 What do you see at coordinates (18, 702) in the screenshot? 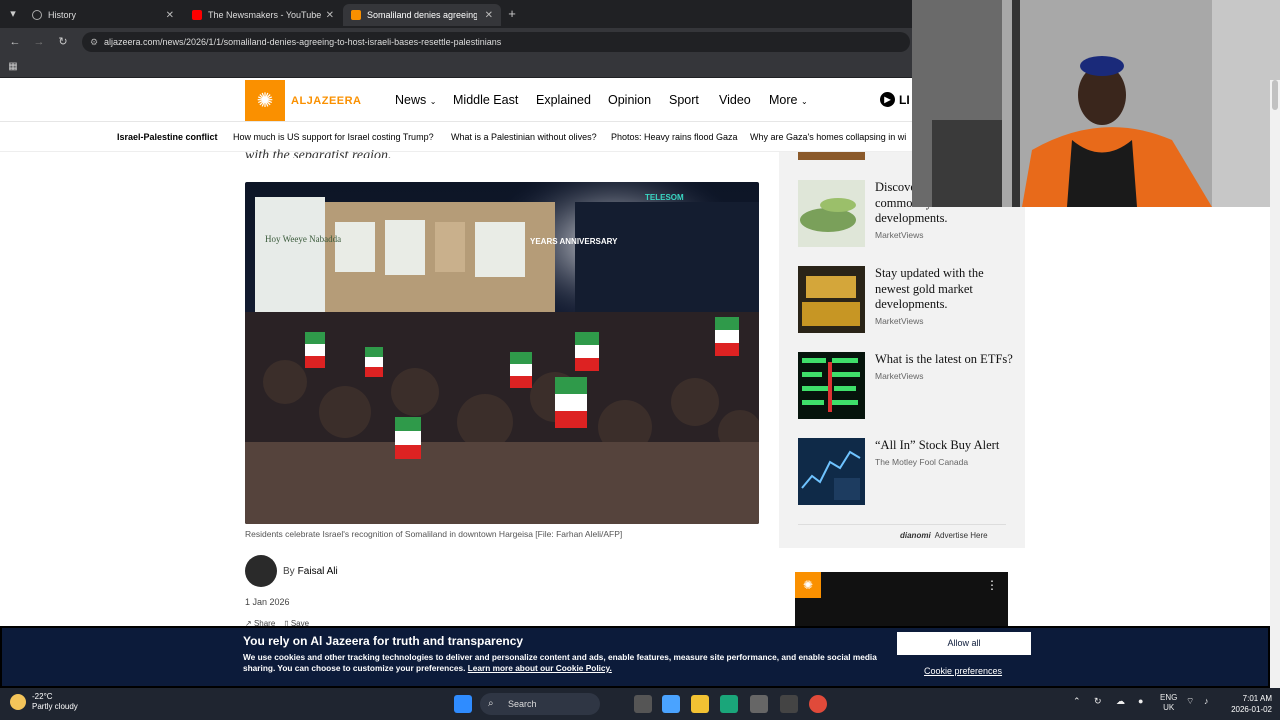
I see `partly-cloudy-icon` at bounding box center [18, 702].